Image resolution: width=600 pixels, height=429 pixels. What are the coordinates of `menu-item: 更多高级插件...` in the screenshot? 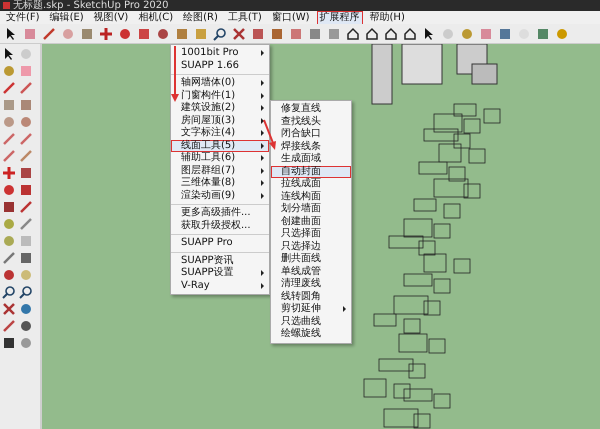 It's located at (220, 213).